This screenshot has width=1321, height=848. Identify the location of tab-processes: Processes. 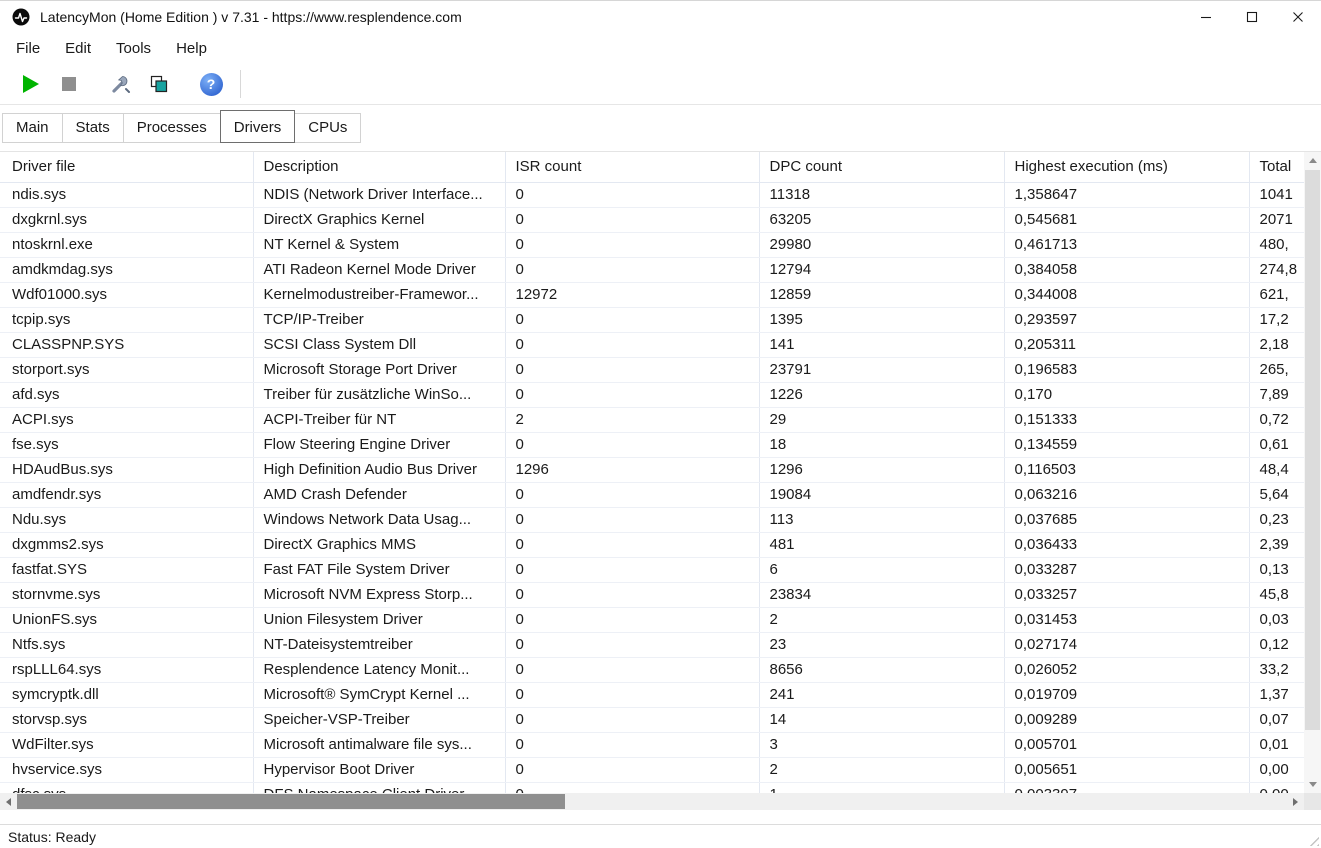
(171, 128).